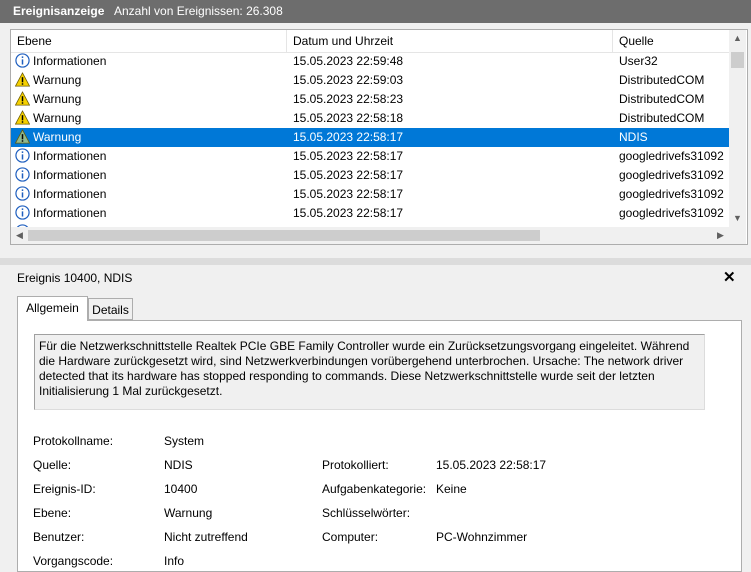  I want to click on detail-header: Ereignis 10400, NDIS ✕, so click(378, 278).